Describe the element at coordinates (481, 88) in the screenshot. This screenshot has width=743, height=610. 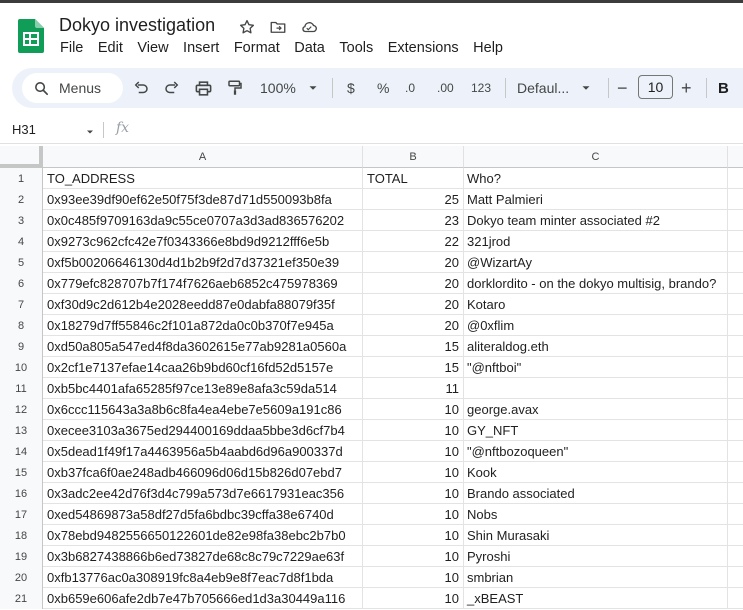
I see `more-formats-button: 123` at that location.